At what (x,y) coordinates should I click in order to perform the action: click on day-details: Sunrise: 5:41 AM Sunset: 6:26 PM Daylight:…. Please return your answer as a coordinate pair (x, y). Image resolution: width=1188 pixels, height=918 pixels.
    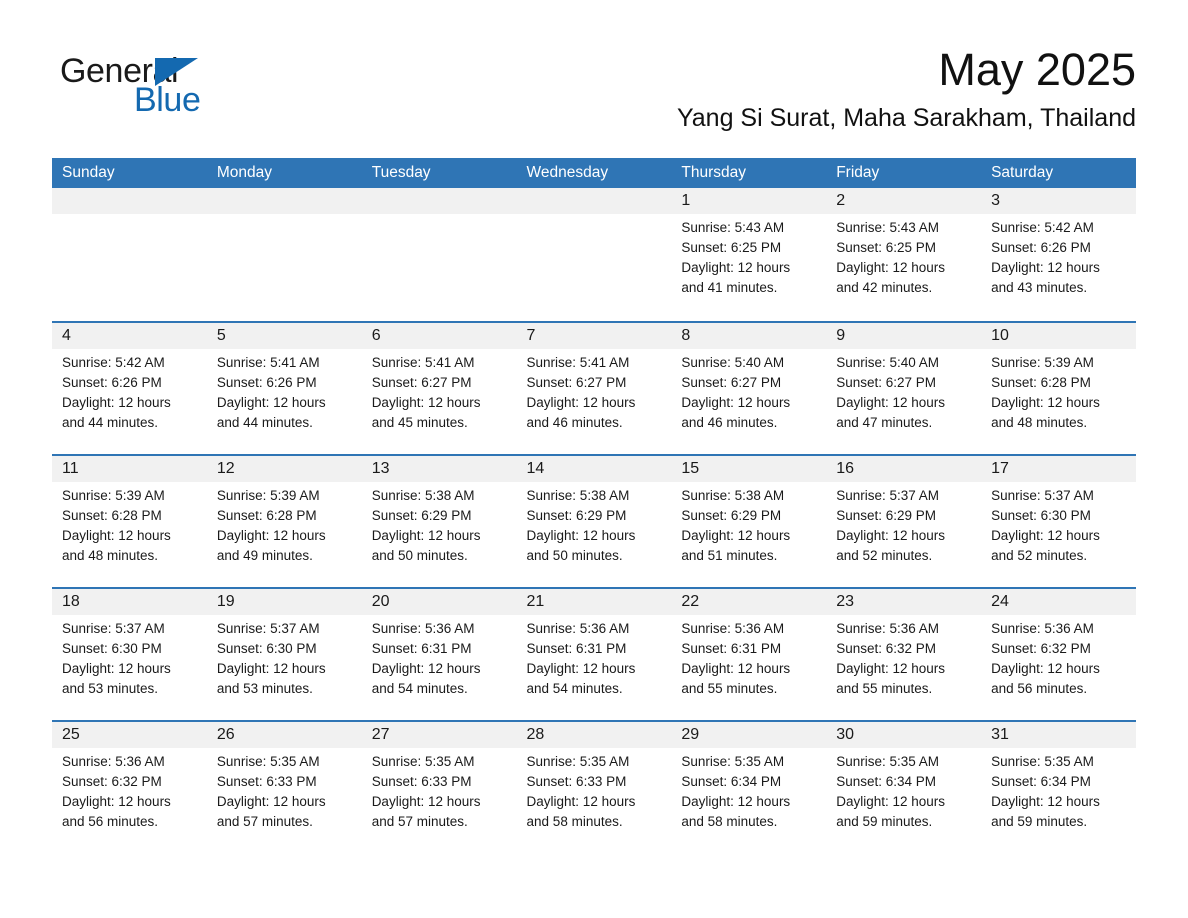
    Looking at the image, I should click on (289, 393).